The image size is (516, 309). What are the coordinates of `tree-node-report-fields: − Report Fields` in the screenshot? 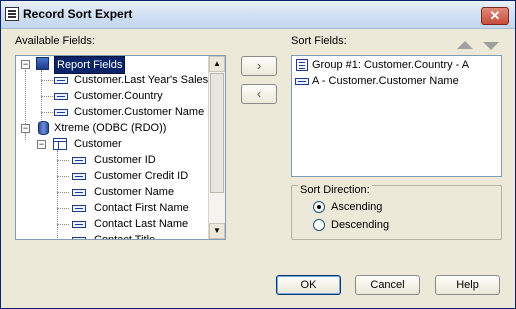 It's located at (113, 65).